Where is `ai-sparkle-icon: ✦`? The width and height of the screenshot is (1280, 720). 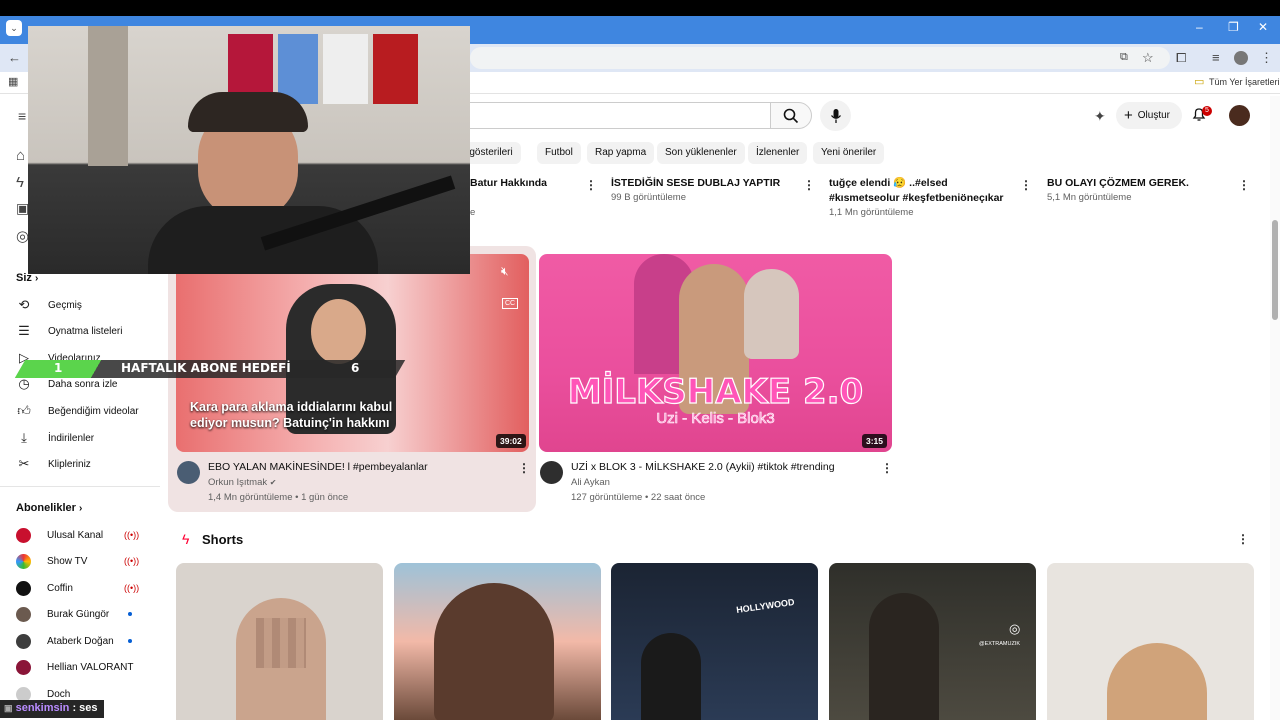 ai-sparkle-icon: ✦ is located at coordinates (1100, 116).